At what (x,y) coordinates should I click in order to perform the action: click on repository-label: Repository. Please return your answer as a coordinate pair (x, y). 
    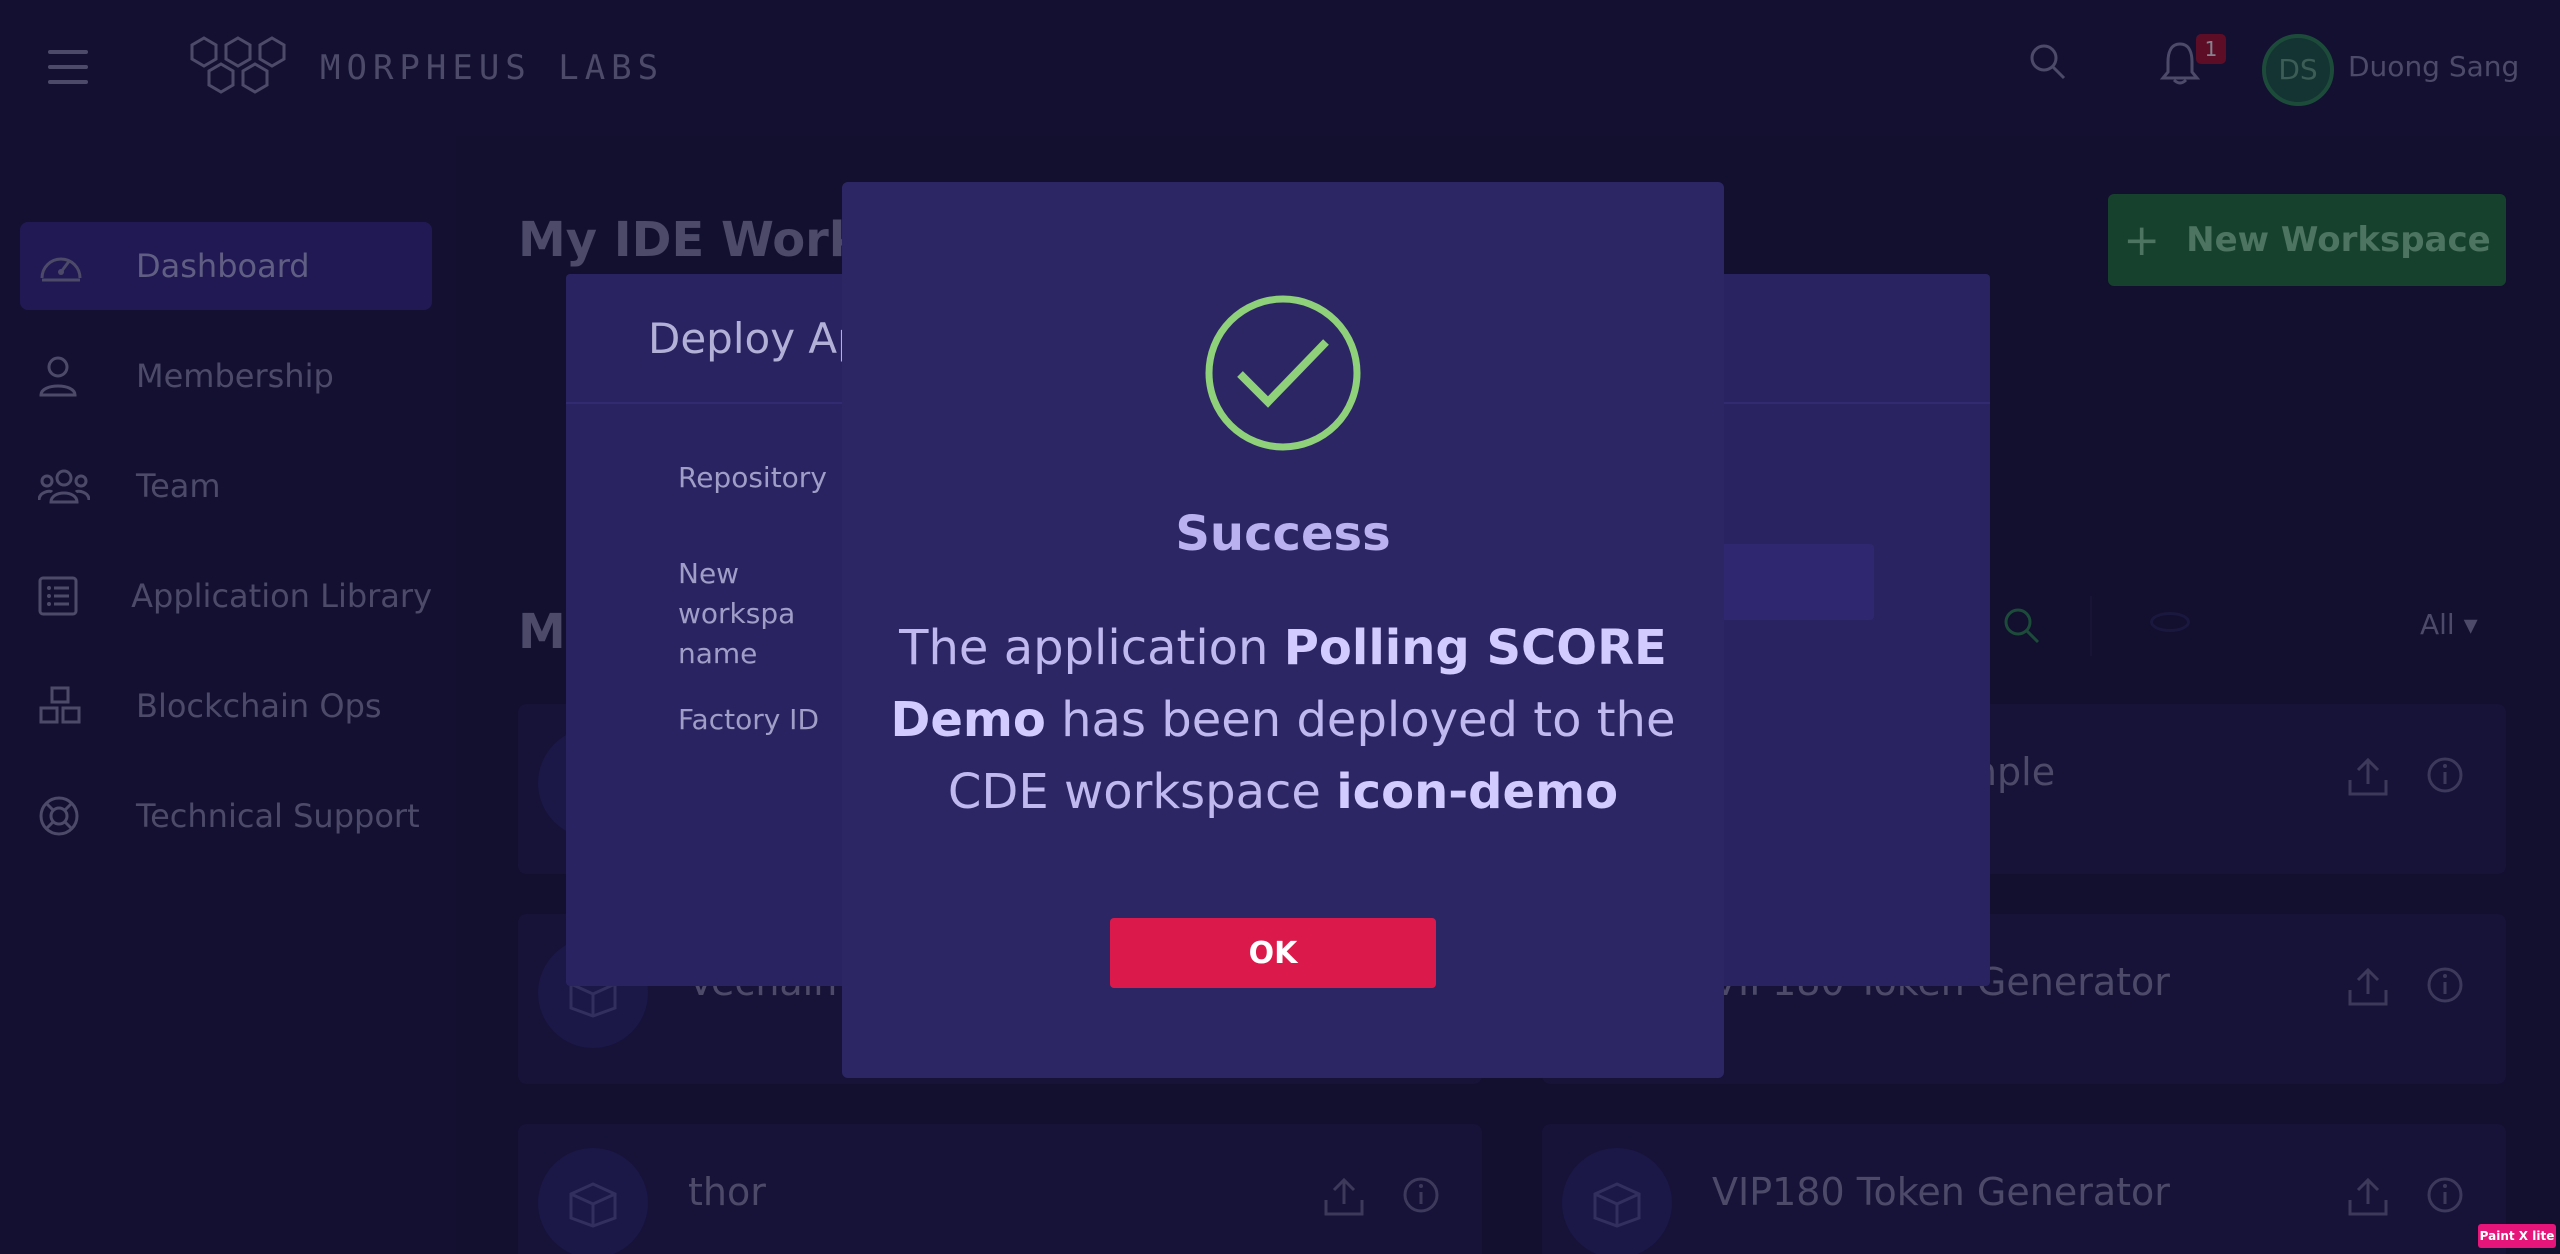
    Looking at the image, I should click on (752, 477).